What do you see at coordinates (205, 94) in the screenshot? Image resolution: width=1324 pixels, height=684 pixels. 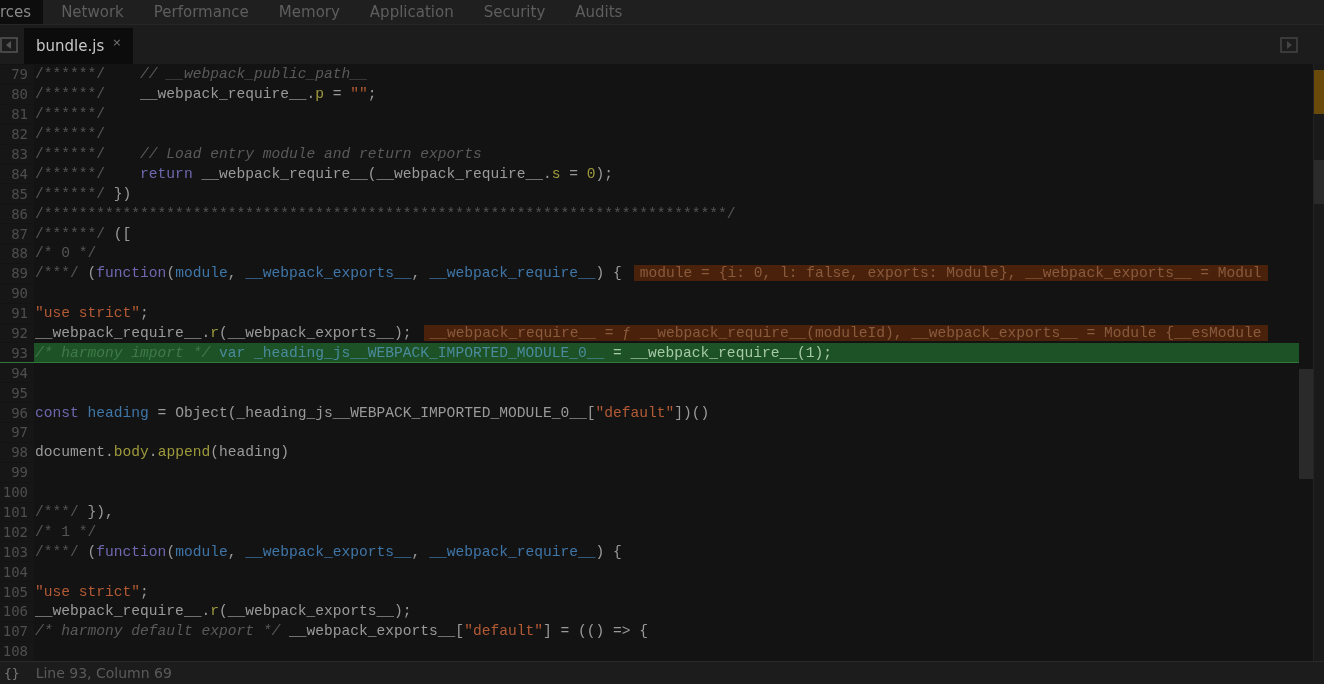 I see `code-line: /******/ __webpack_require__.p = "";` at bounding box center [205, 94].